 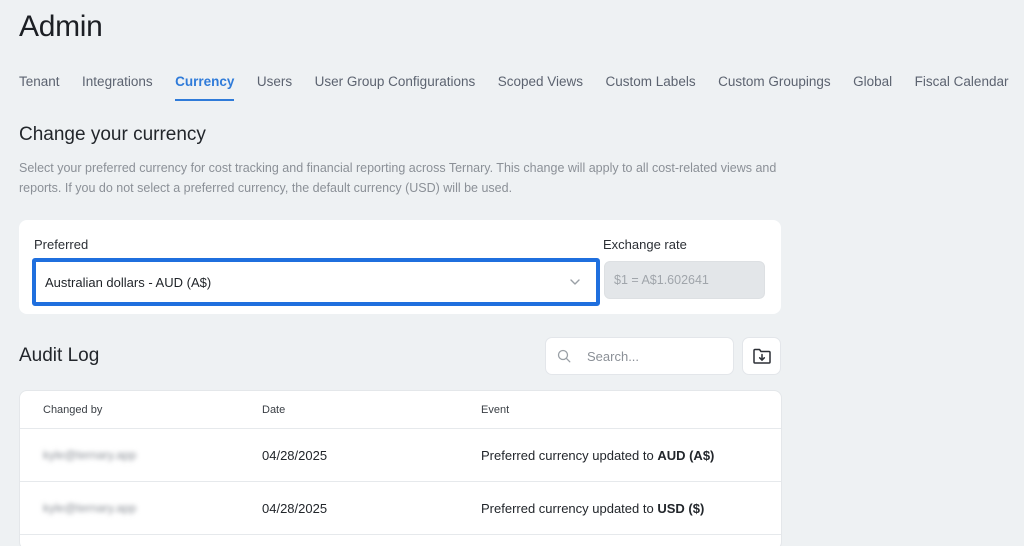 What do you see at coordinates (686, 455) in the screenshot?
I see `event-value: AUD (A$)` at bounding box center [686, 455].